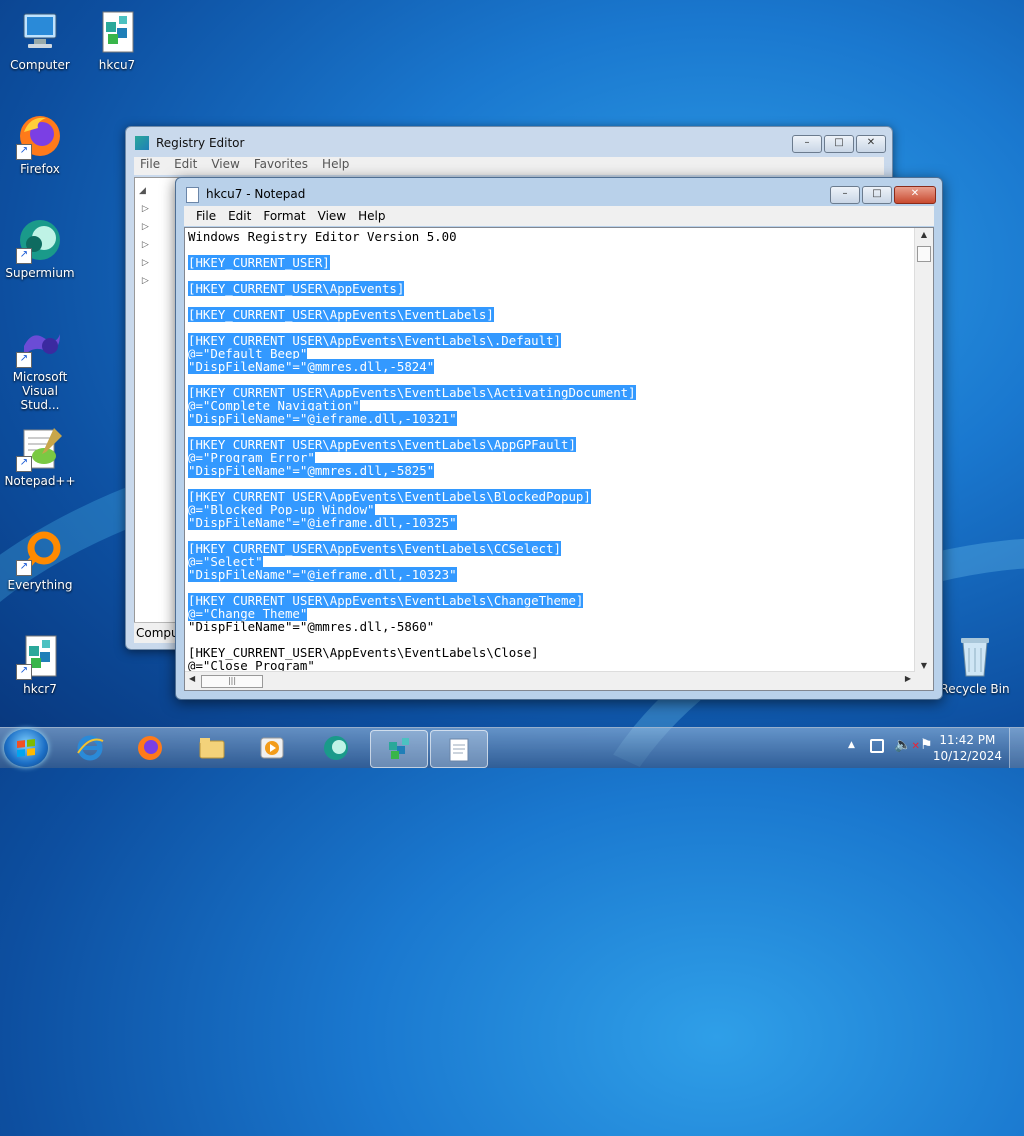 The image size is (1024, 1136). What do you see at coordinates (1016, 748) in the screenshot?
I see `show-desktop-button` at bounding box center [1016, 748].